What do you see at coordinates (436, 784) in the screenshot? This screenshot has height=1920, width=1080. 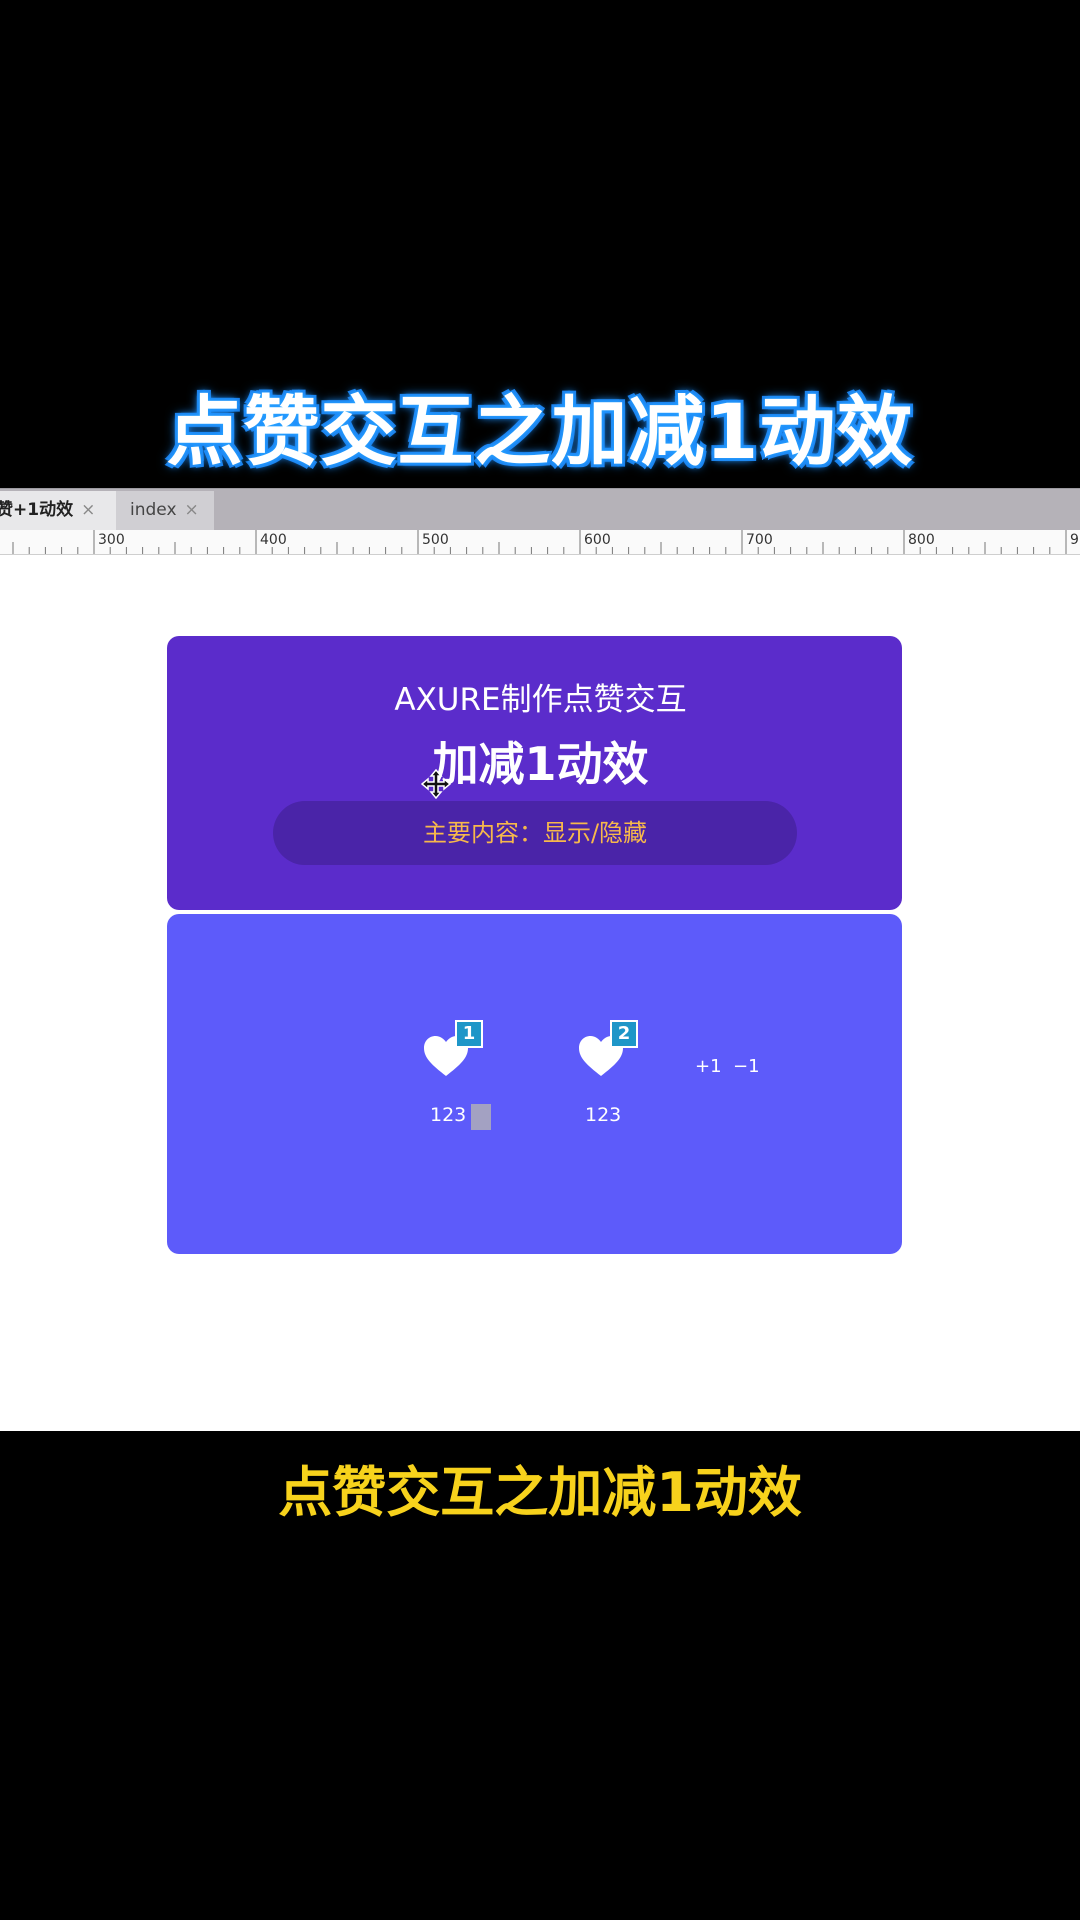 I see `move-cursor-icon` at bounding box center [436, 784].